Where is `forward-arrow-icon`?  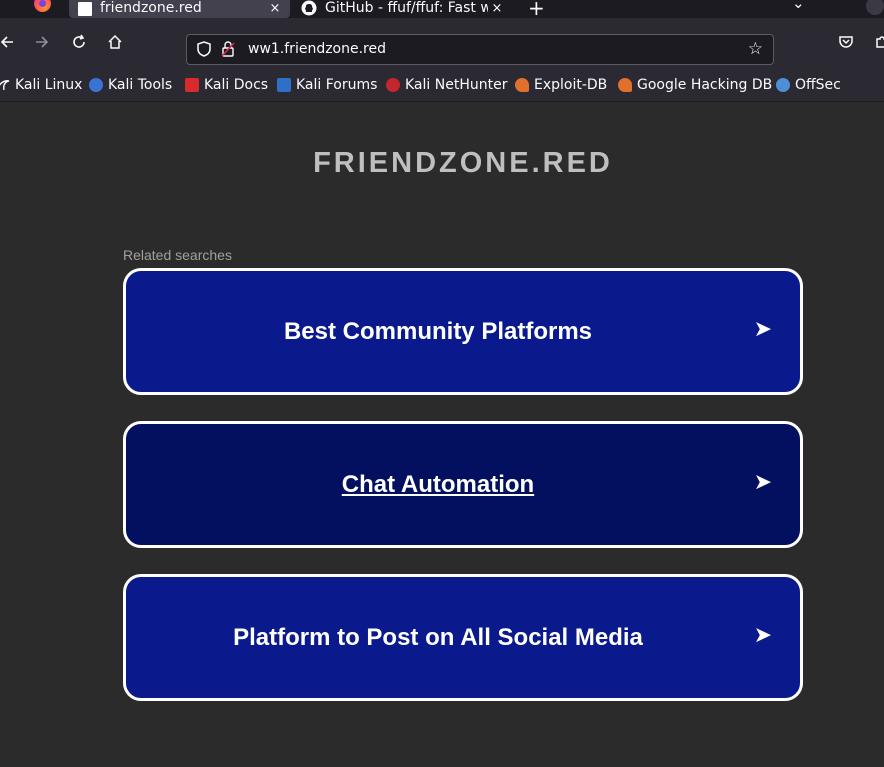 forward-arrow-icon is located at coordinates (42, 42).